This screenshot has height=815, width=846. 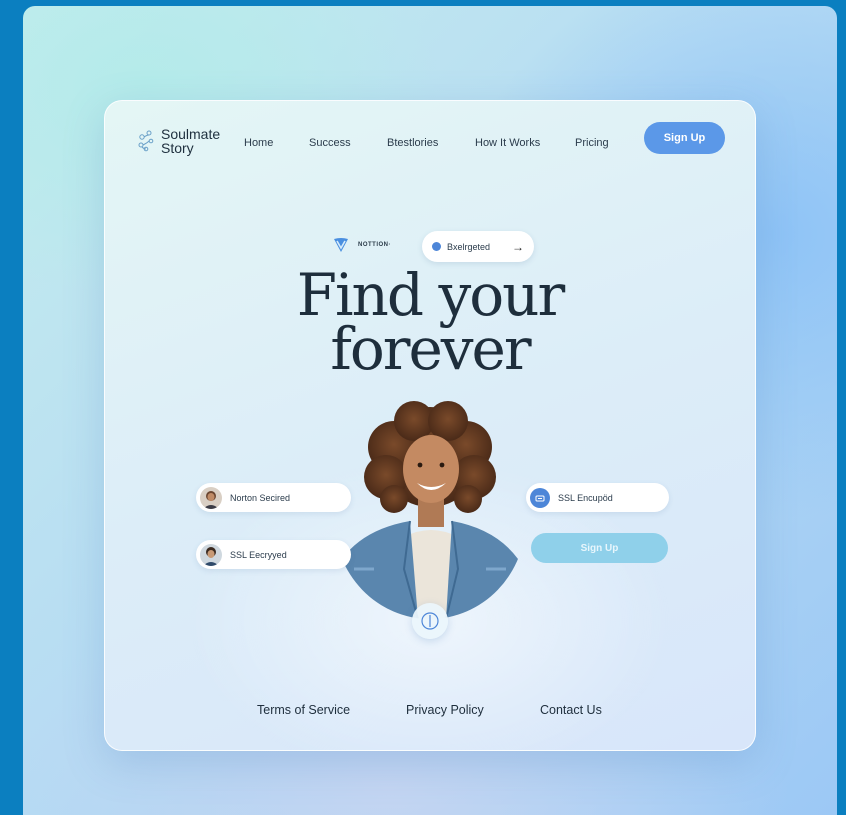 What do you see at coordinates (260, 497) in the screenshot?
I see `trust-chip-label: Norton Secired` at bounding box center [260, 497].